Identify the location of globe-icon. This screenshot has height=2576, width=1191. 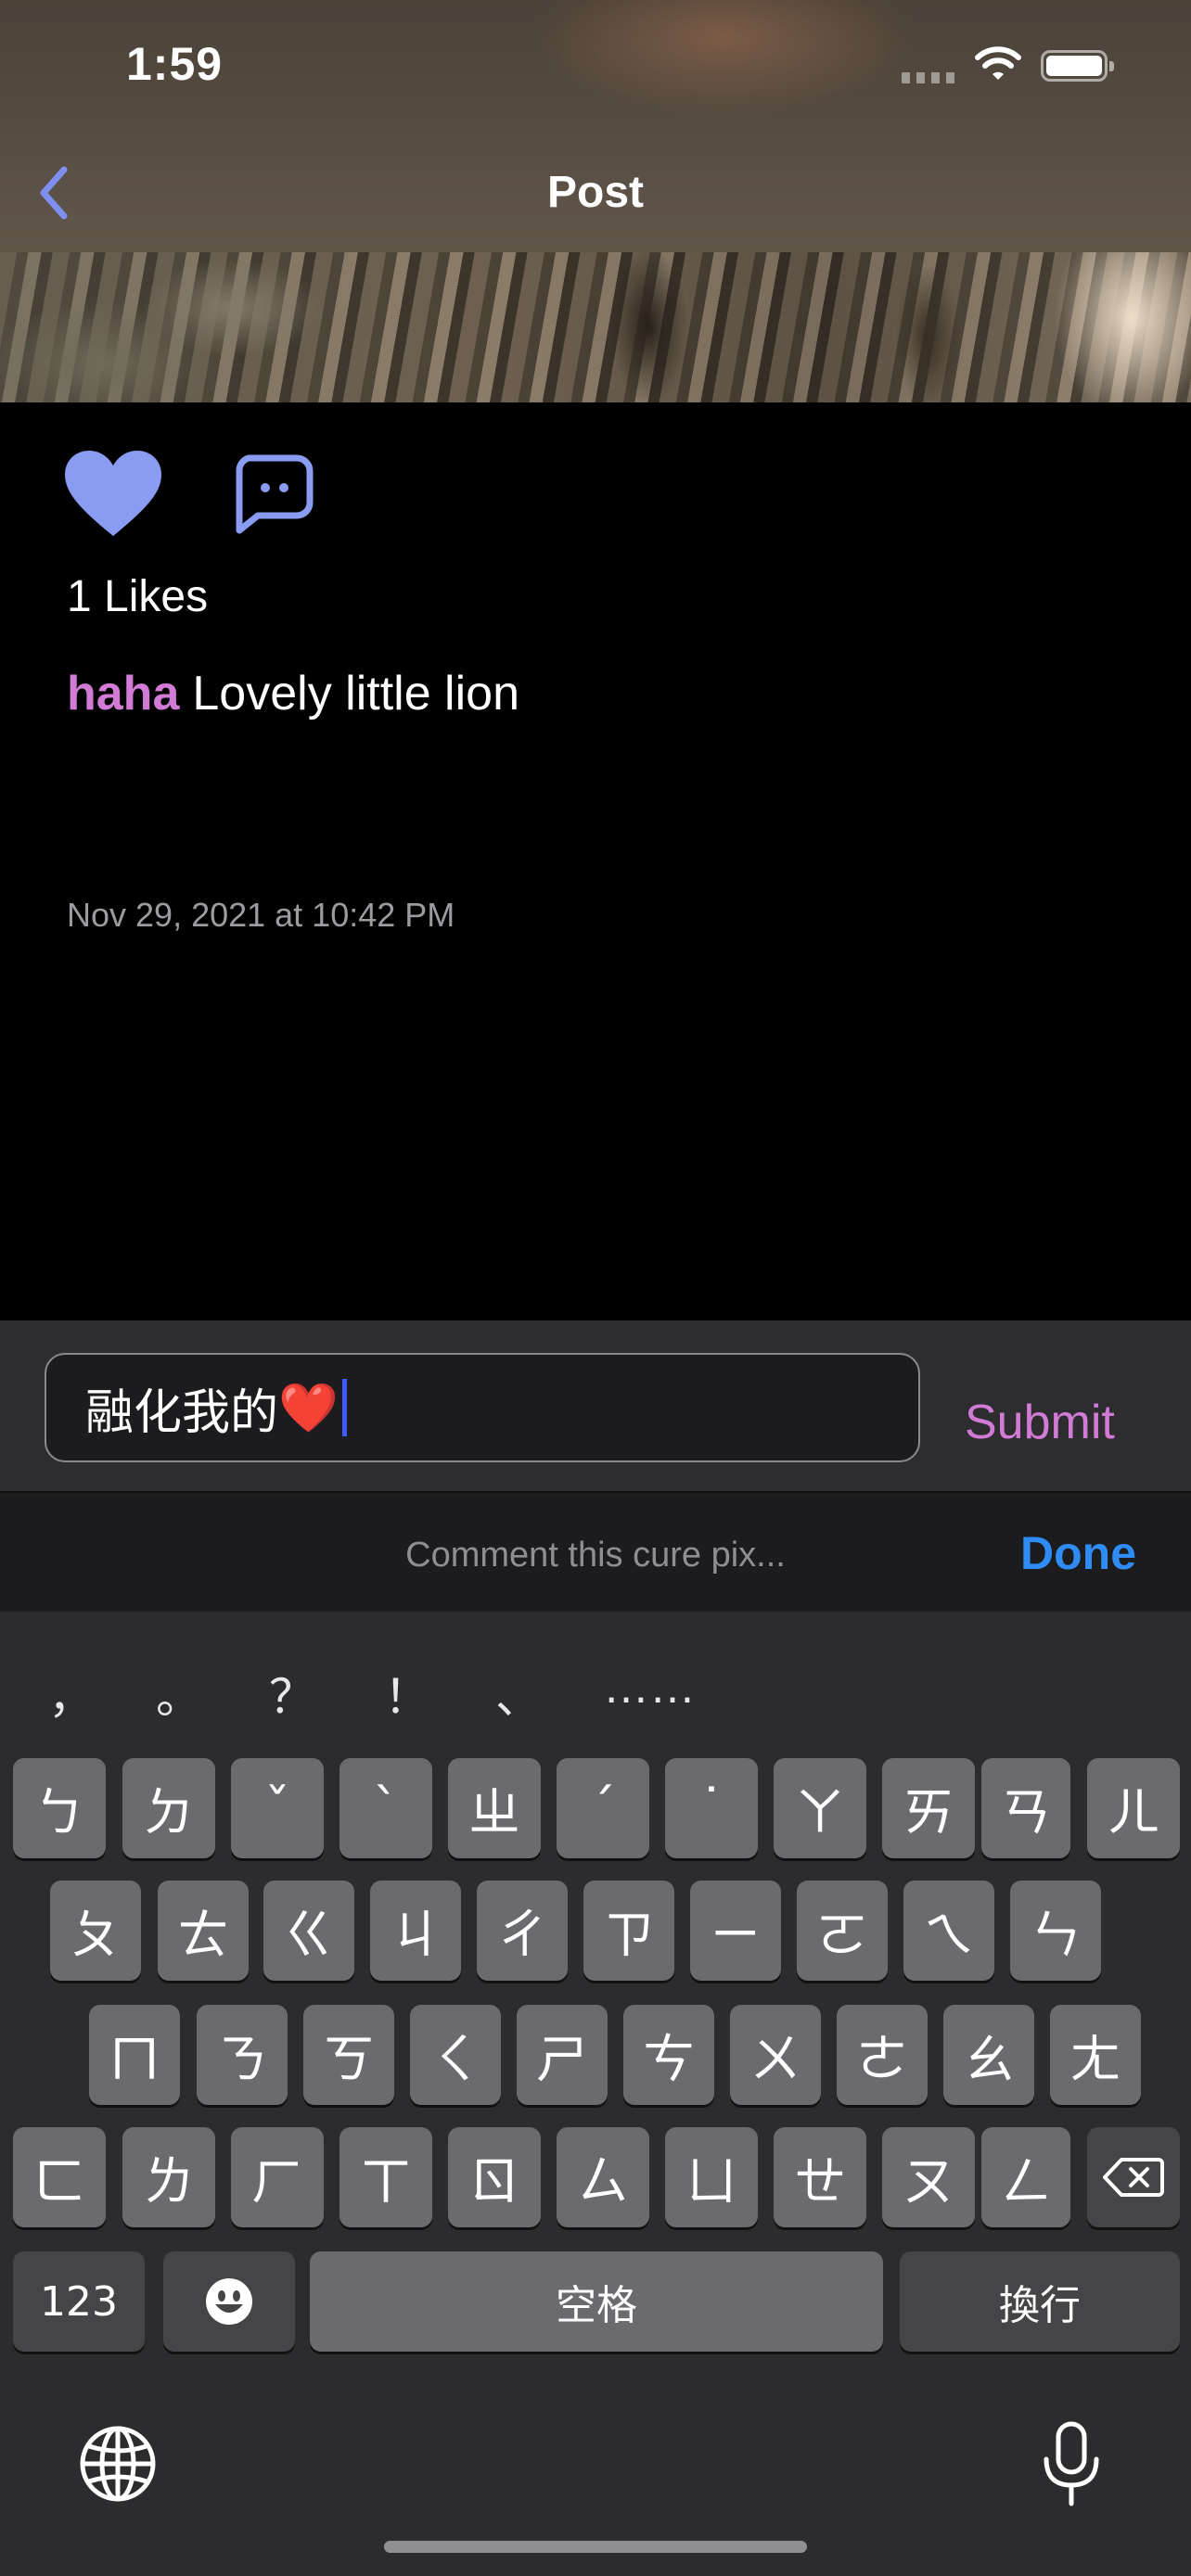
(118, 2464).